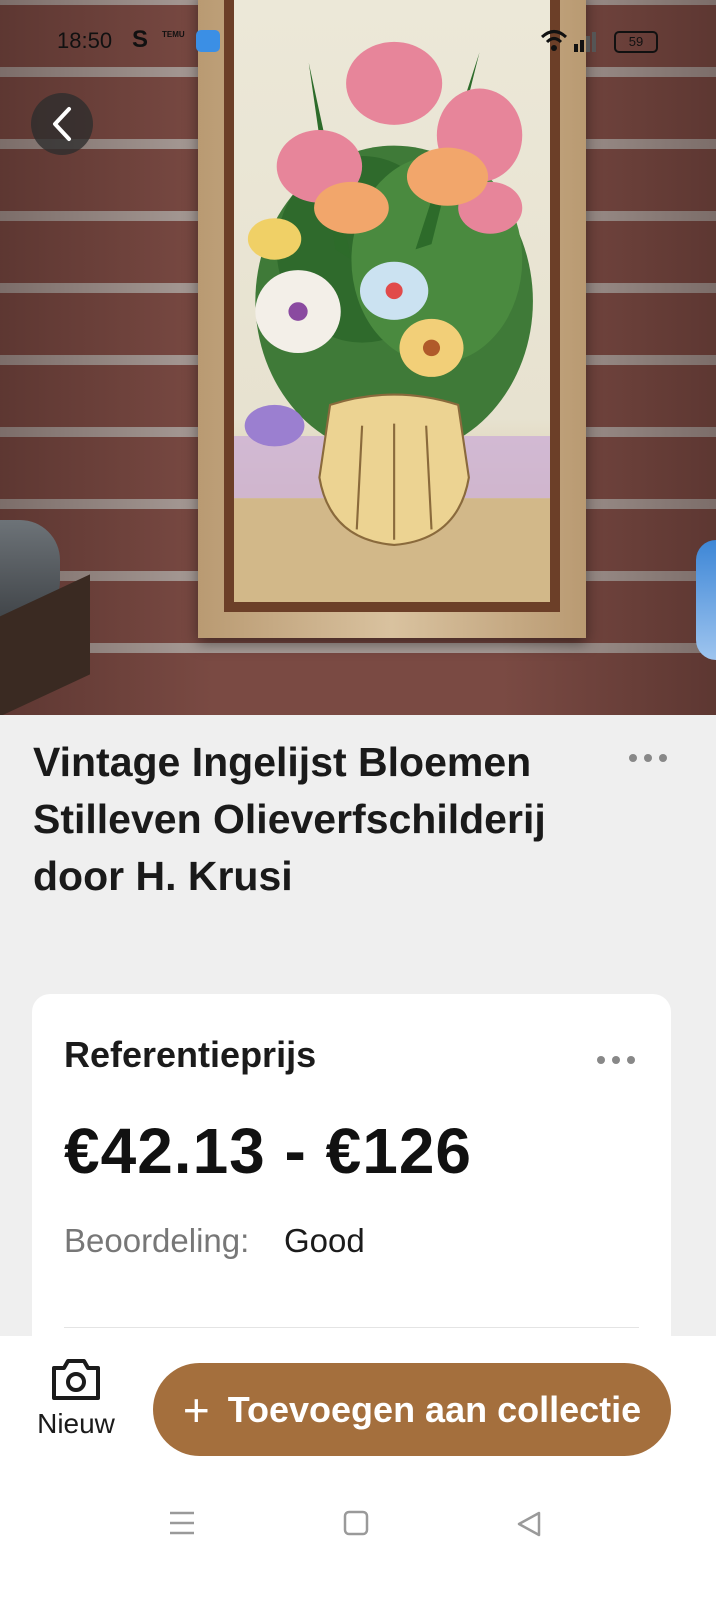  What do you see at coordinates (351, 1327) in the screenshot?
I see `divider` at bounding box center [351, 1327].